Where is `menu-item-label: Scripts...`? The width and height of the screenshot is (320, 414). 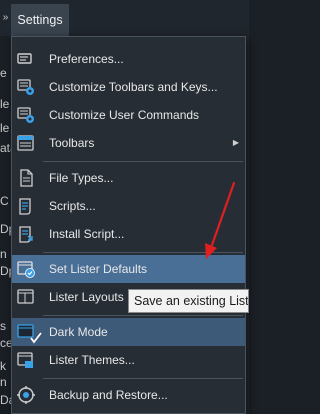
menu-item-label: Scripts... is located at coordinates (72, 206).